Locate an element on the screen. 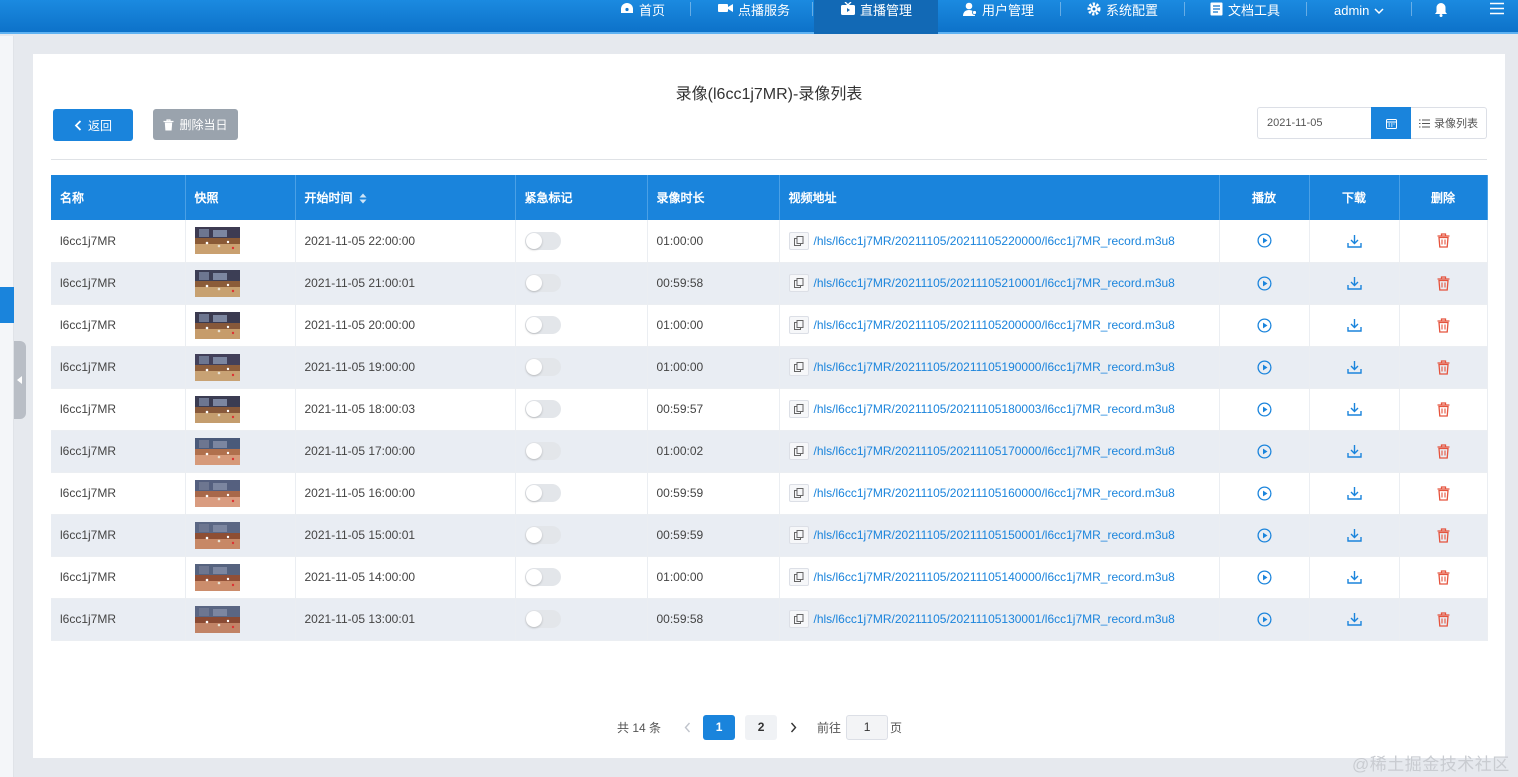 The height and width of the screenshot is (777, 1518). nav-home: 首页 is located at coordinates (642, 17).